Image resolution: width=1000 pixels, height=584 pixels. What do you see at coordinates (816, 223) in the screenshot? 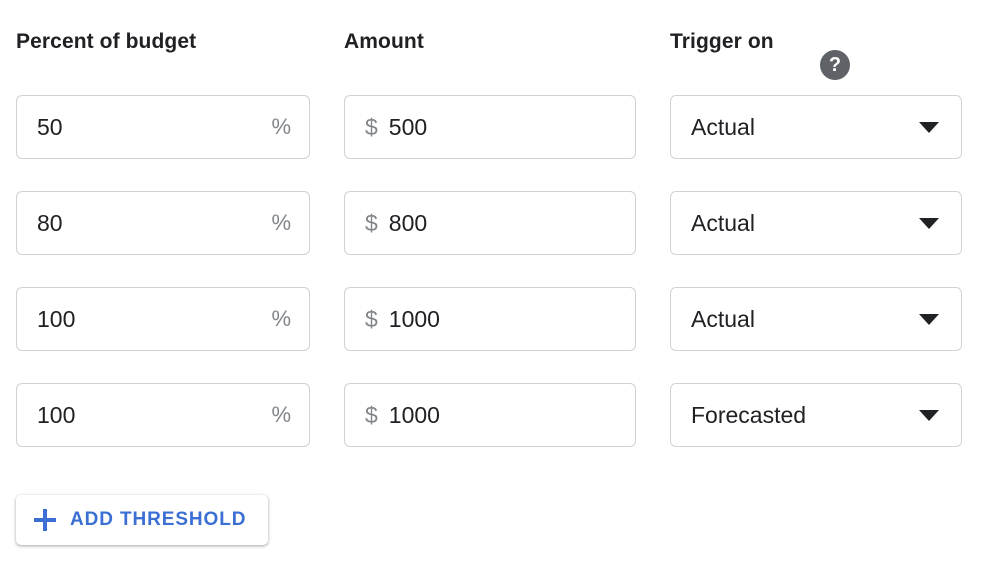
I see `trigger-on-select-2: Actual` at bounding box center [816, 223].